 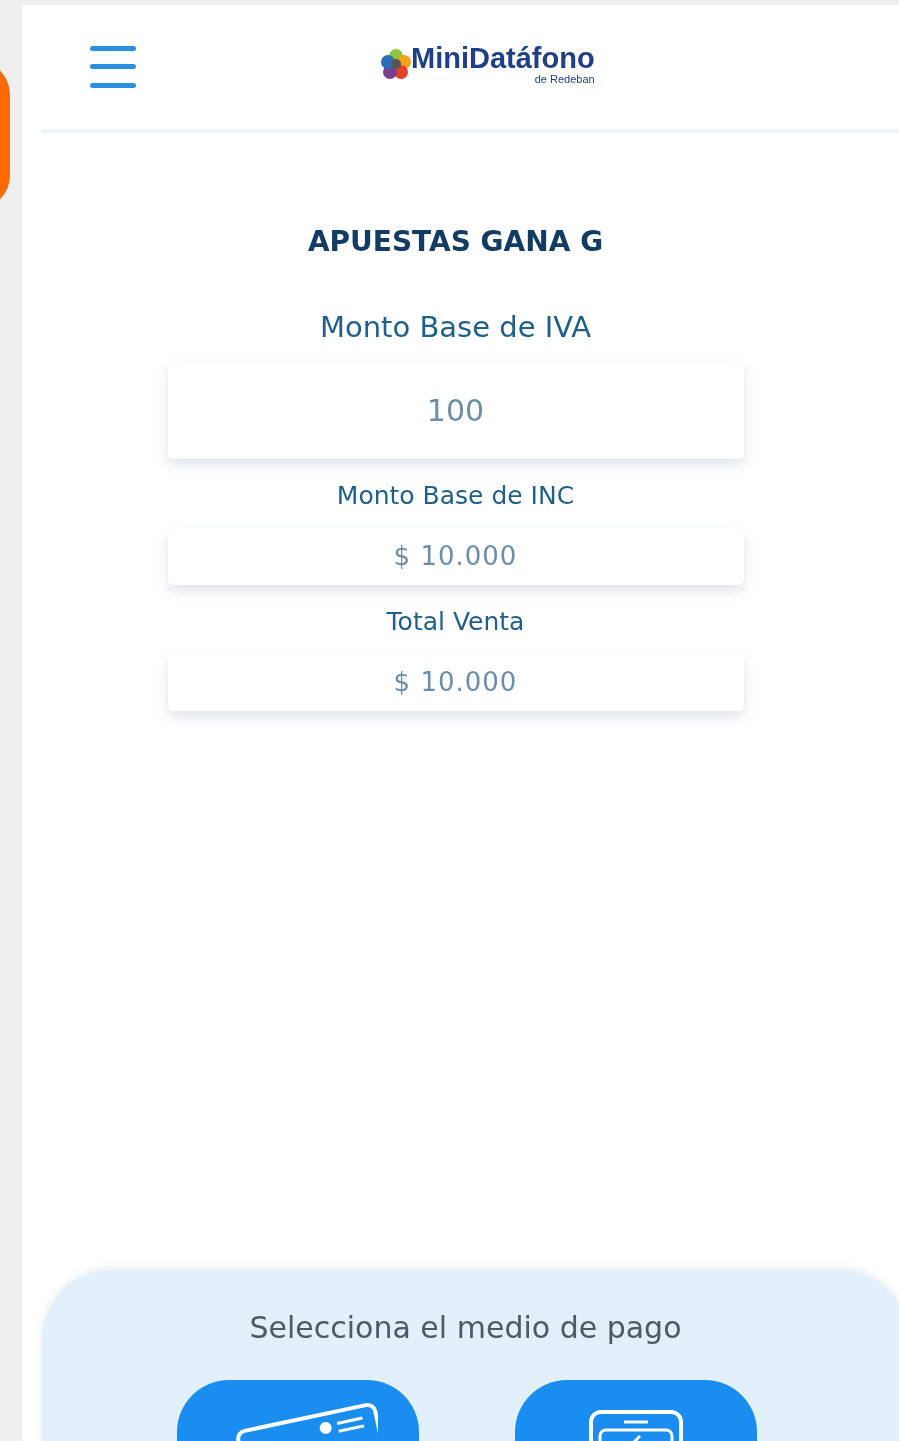 I want to click on field-label: Monto Base de IVA, so click(x=455, y=327).